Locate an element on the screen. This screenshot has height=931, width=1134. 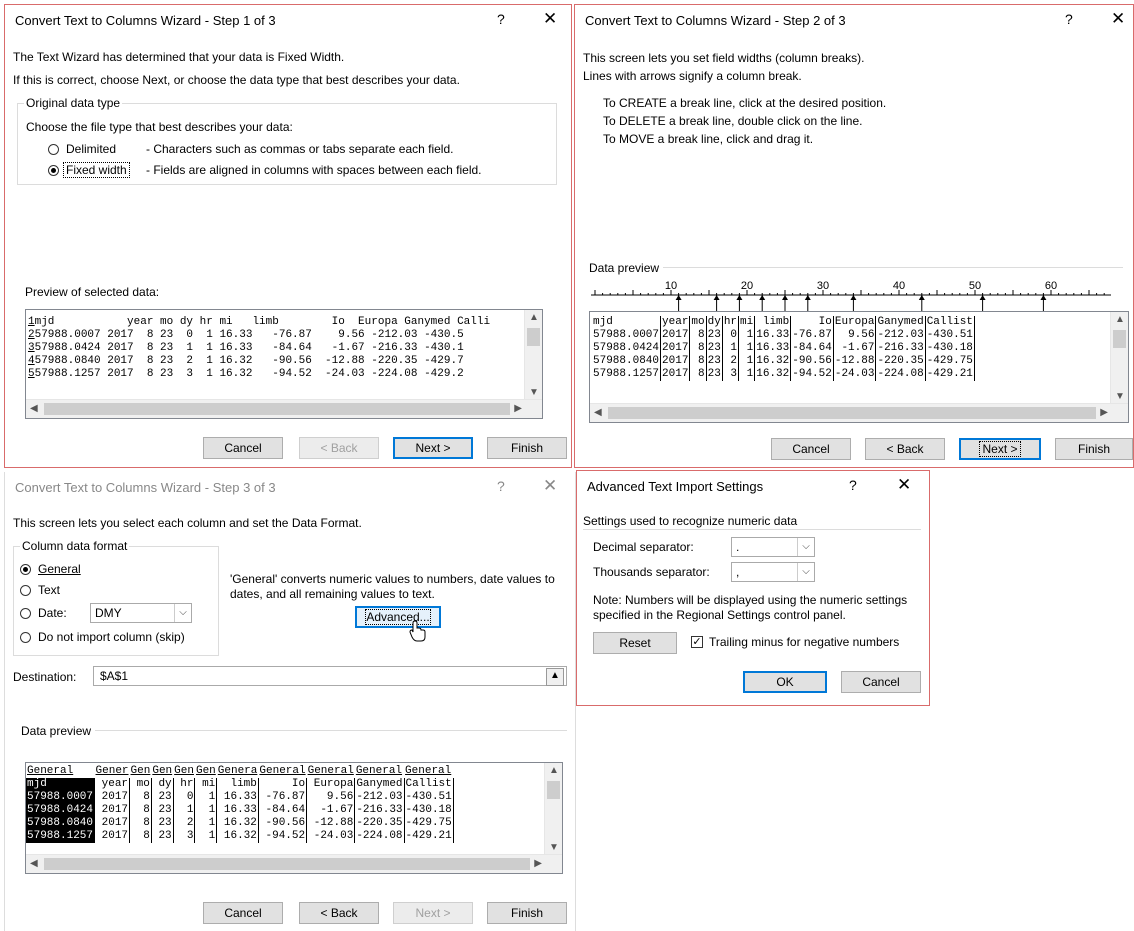
cell: -216.33 is located at coordinates (379, 810).